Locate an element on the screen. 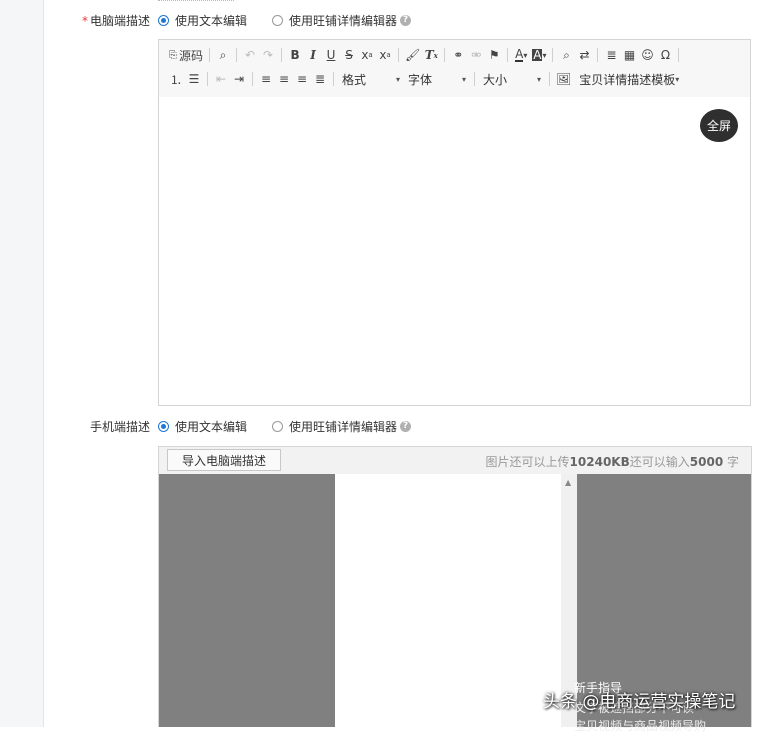  align-left-icon: ≡ is located at coordinates (266, 79).